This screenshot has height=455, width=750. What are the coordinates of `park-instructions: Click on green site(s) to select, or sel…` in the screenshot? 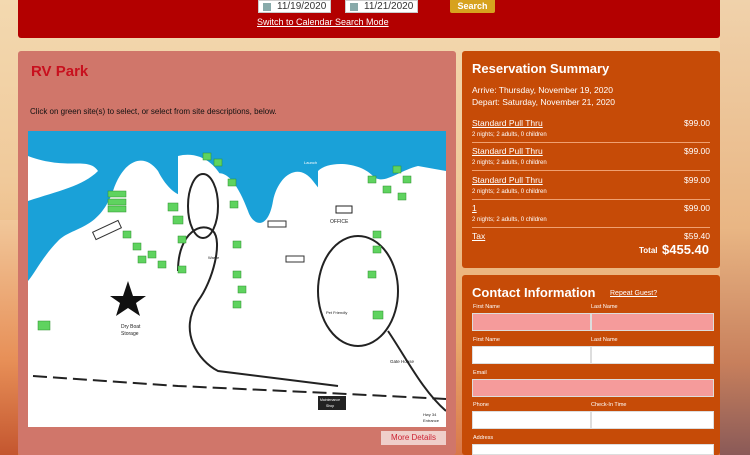 It's located at (153, 111).